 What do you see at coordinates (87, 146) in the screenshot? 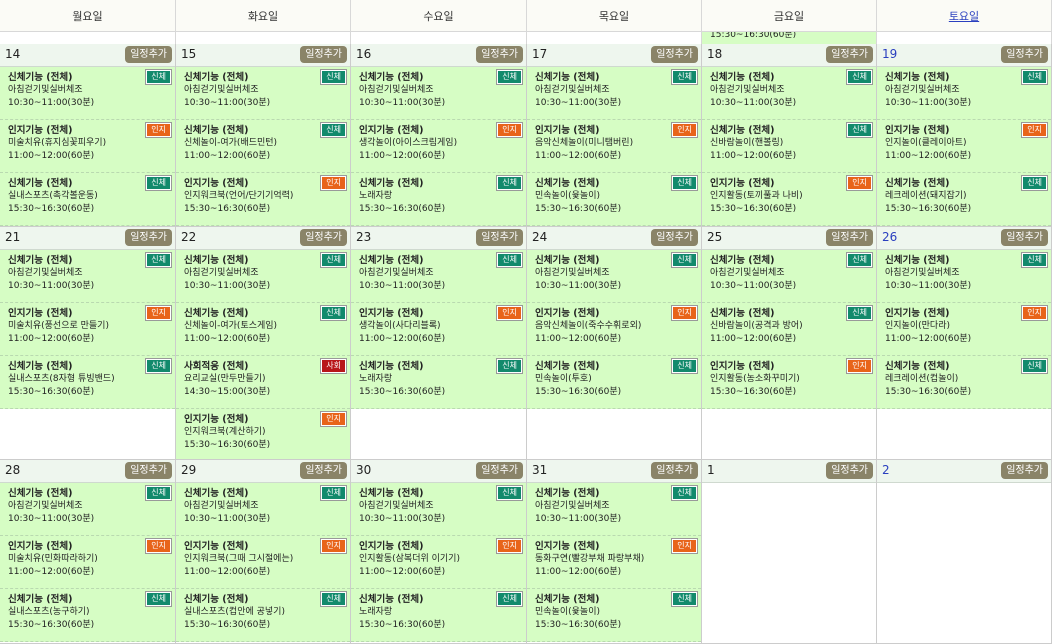
I see `schedule-event: 인지기능 (전체) 인지 미술치유(휴지심꽃피우기) 11:00~12:00(60분)` at bounding box center [87, 146].